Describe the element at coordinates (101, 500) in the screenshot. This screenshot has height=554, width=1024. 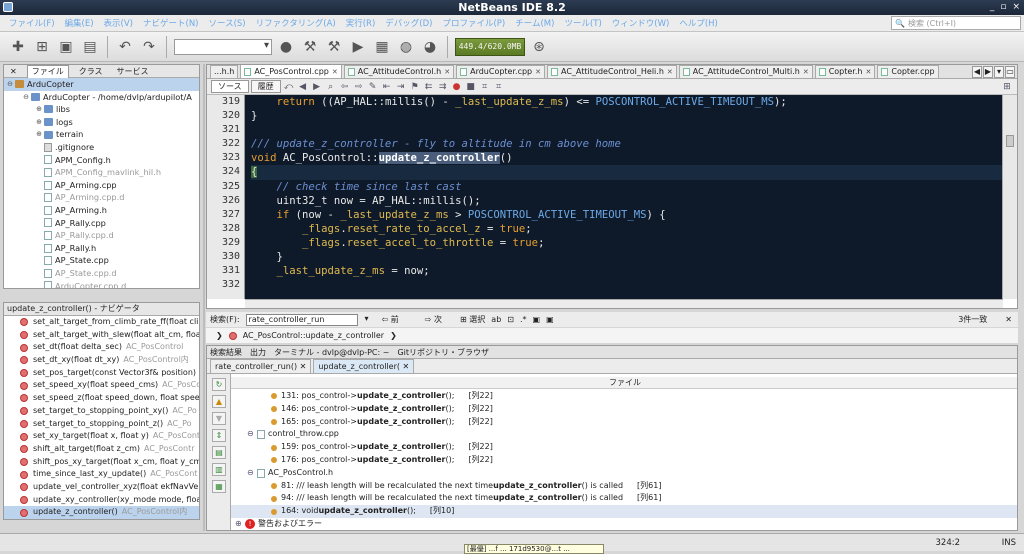
I see `navigator-item: update_xy_controller(xy_mode mode, float` at that location.